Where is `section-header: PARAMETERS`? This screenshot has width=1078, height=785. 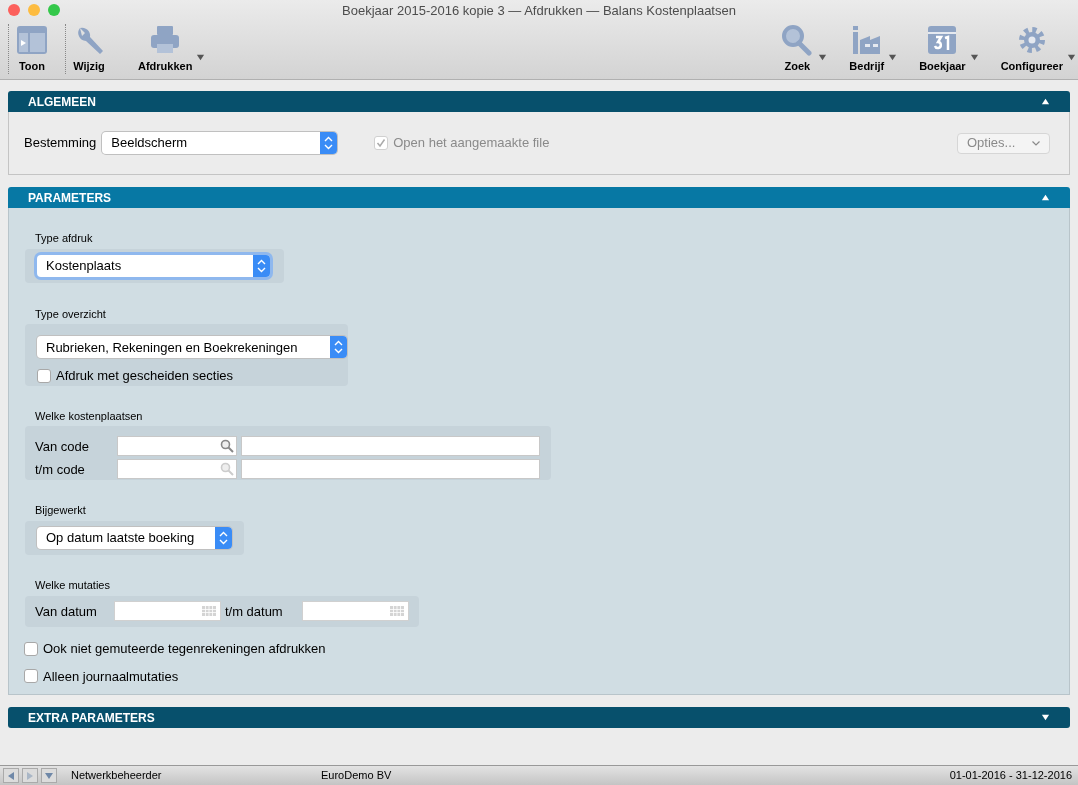 section-header: PARAMETERS is located at coordinates (539, 197).